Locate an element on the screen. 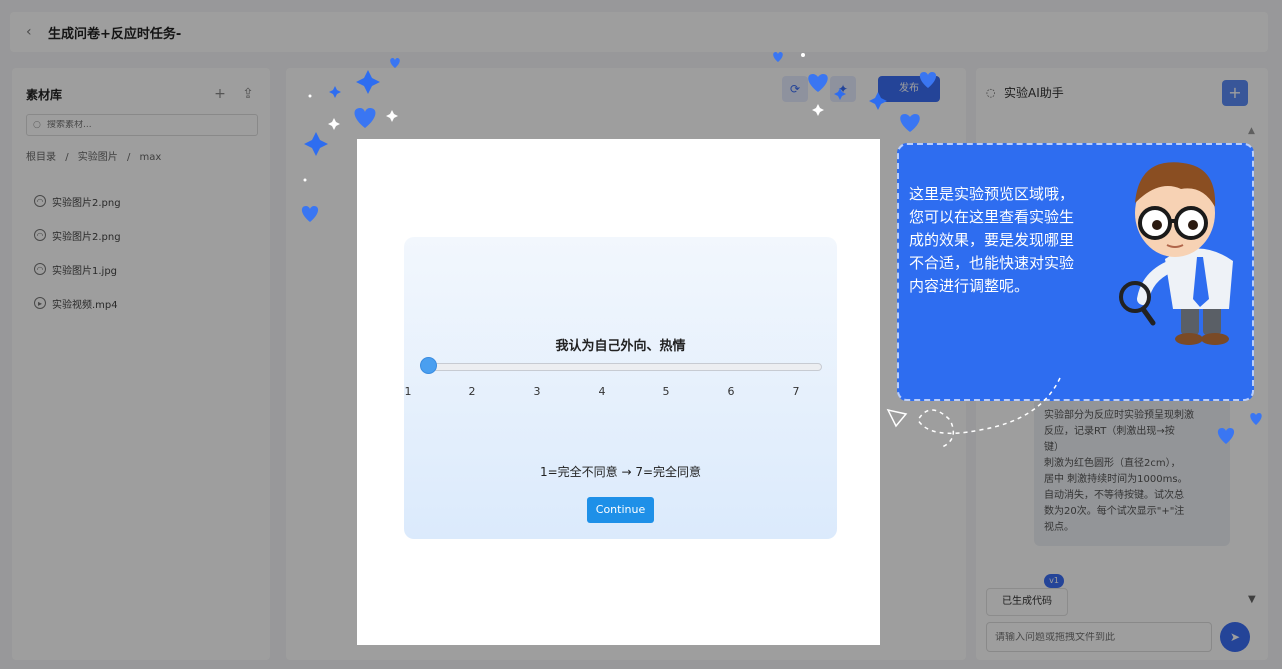 This screenshot has width=1282, height=669. likert-slider-thumb is located at coordinates (428, 365).